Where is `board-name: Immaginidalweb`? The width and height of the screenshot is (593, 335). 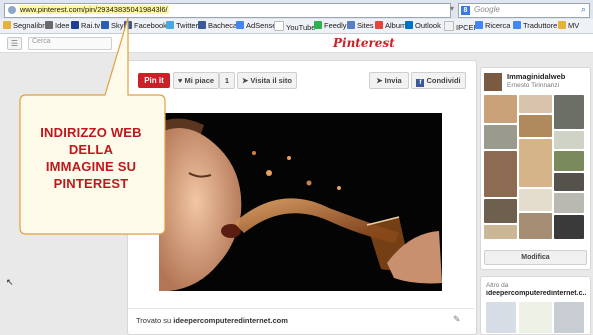 board-name: Immaginidalweb is located at coordinates (536, 76).